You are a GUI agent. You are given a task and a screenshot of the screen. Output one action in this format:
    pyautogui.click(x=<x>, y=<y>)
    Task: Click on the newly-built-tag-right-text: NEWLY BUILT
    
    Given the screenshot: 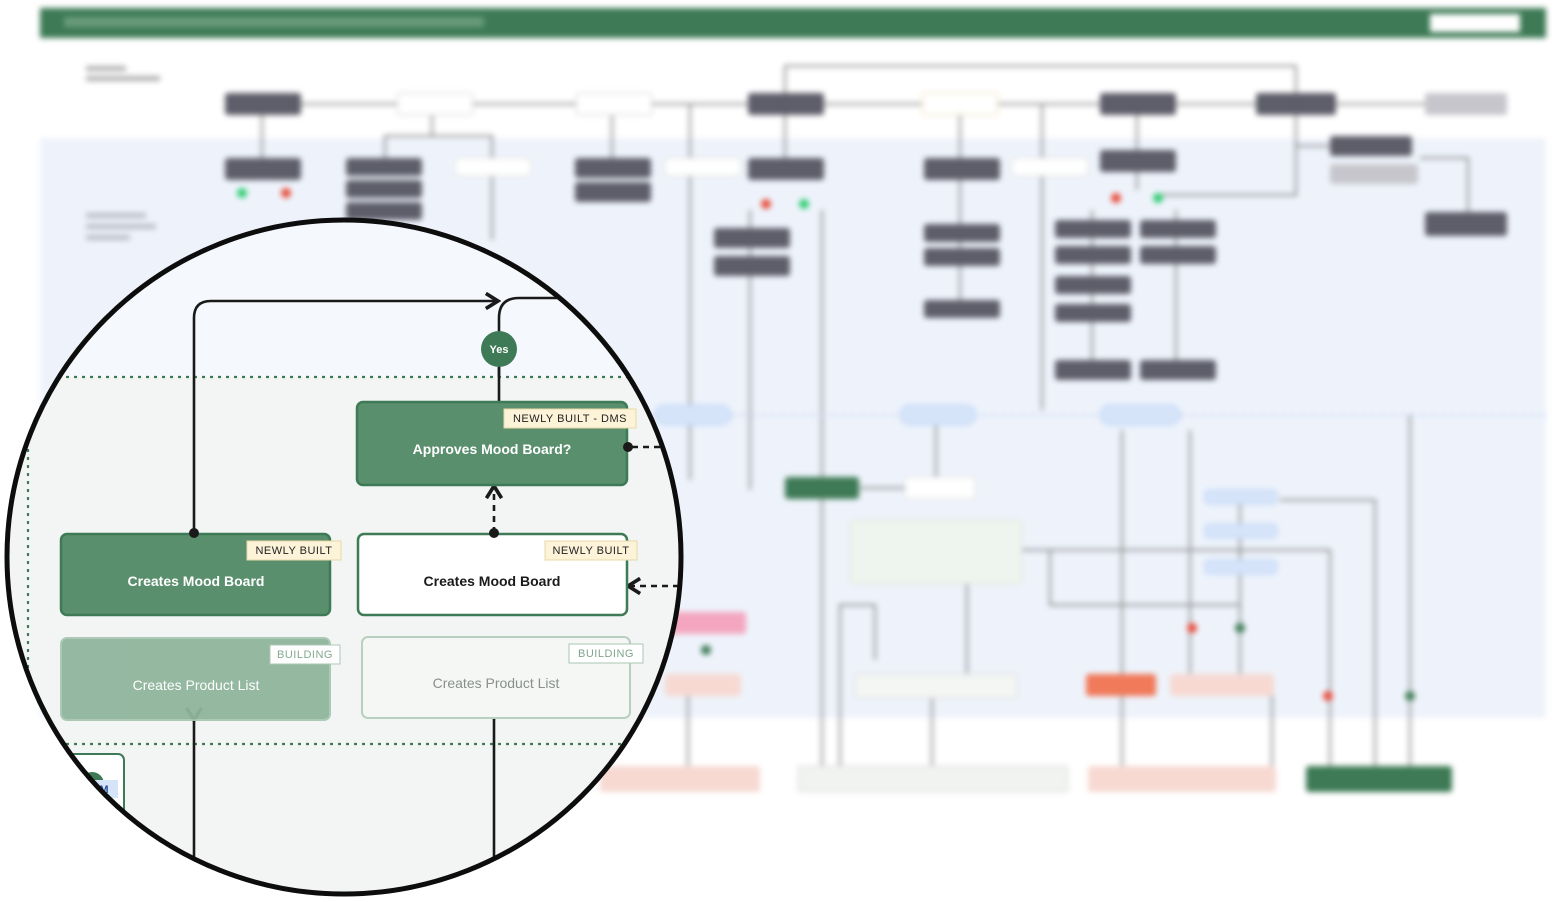 What is the action you would take?
    pyautogui.click(x=590, y=551)
    